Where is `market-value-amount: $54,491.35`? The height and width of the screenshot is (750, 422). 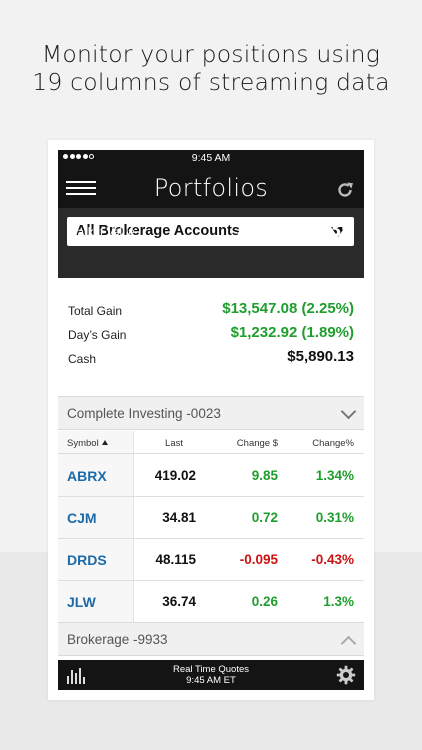 market-value-amount: $54,491.35 is located at coordinates (295, 229).